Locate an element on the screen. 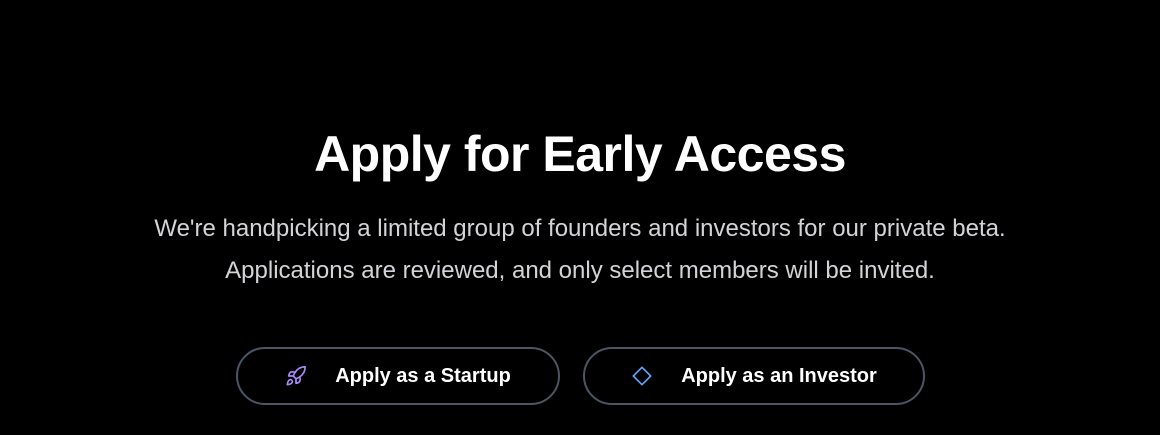 The image size is (1160, 435). apply-startup-button: Apply as a Startup is located at coordinates (398, 376).